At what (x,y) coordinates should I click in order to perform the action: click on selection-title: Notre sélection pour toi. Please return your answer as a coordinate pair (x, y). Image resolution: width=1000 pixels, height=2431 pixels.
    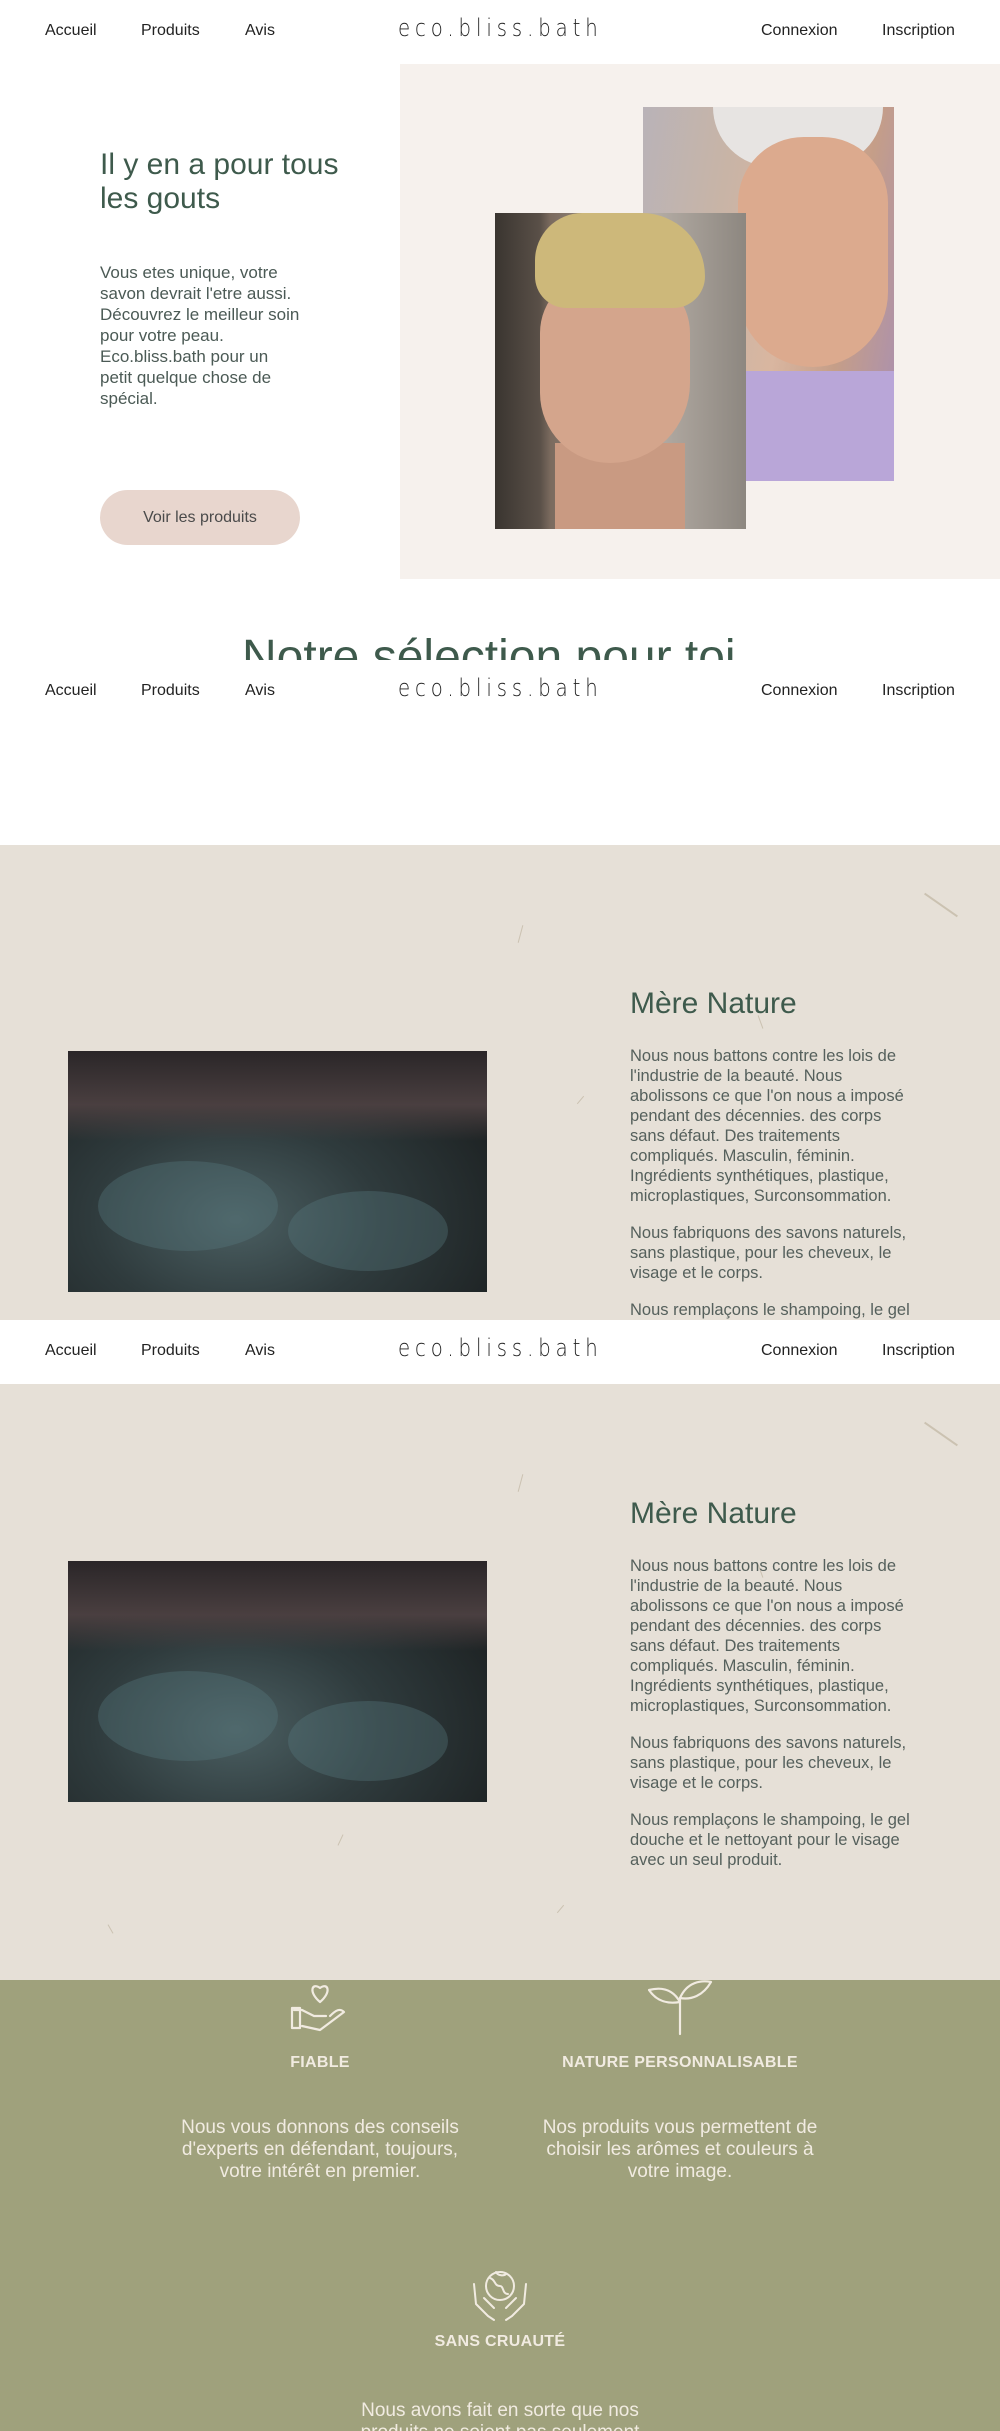
    Looking at the image, I should click on (489, 647).